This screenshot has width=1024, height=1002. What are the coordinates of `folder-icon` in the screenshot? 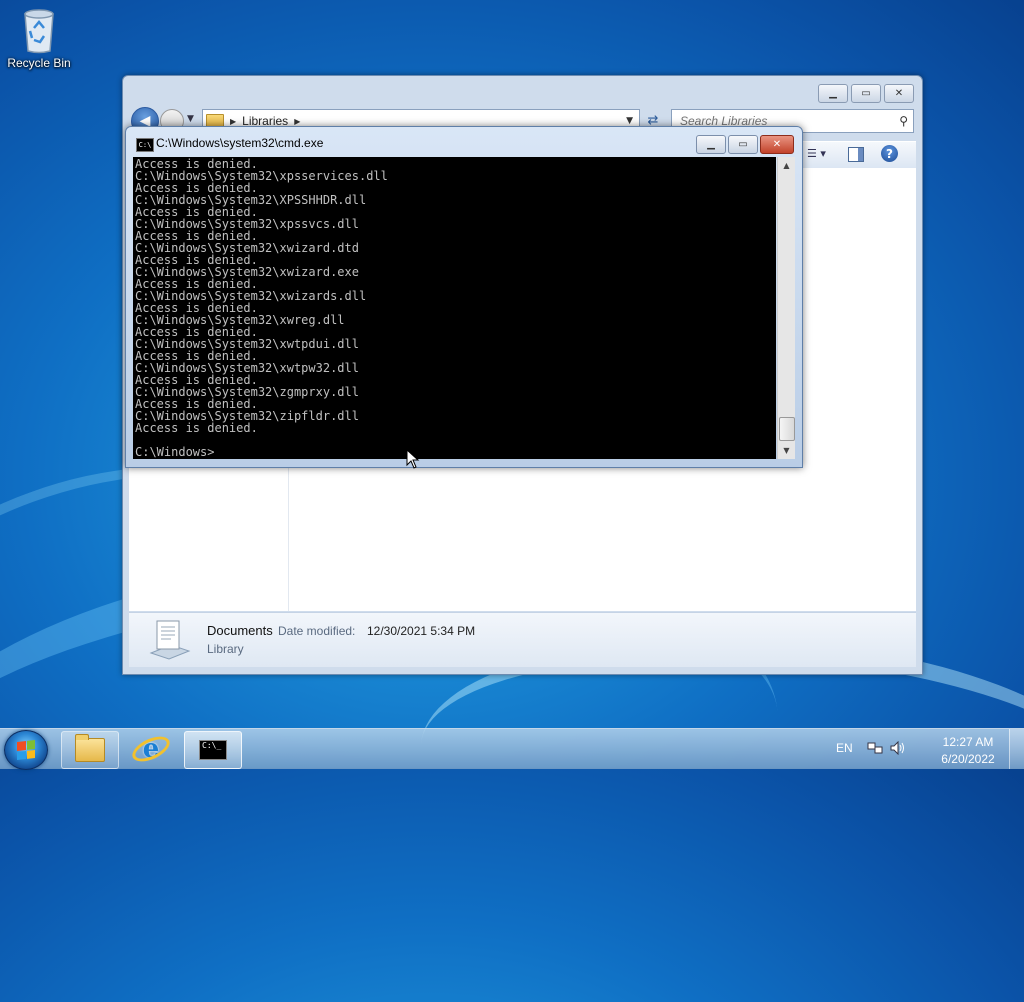 It's located at (90, 748).